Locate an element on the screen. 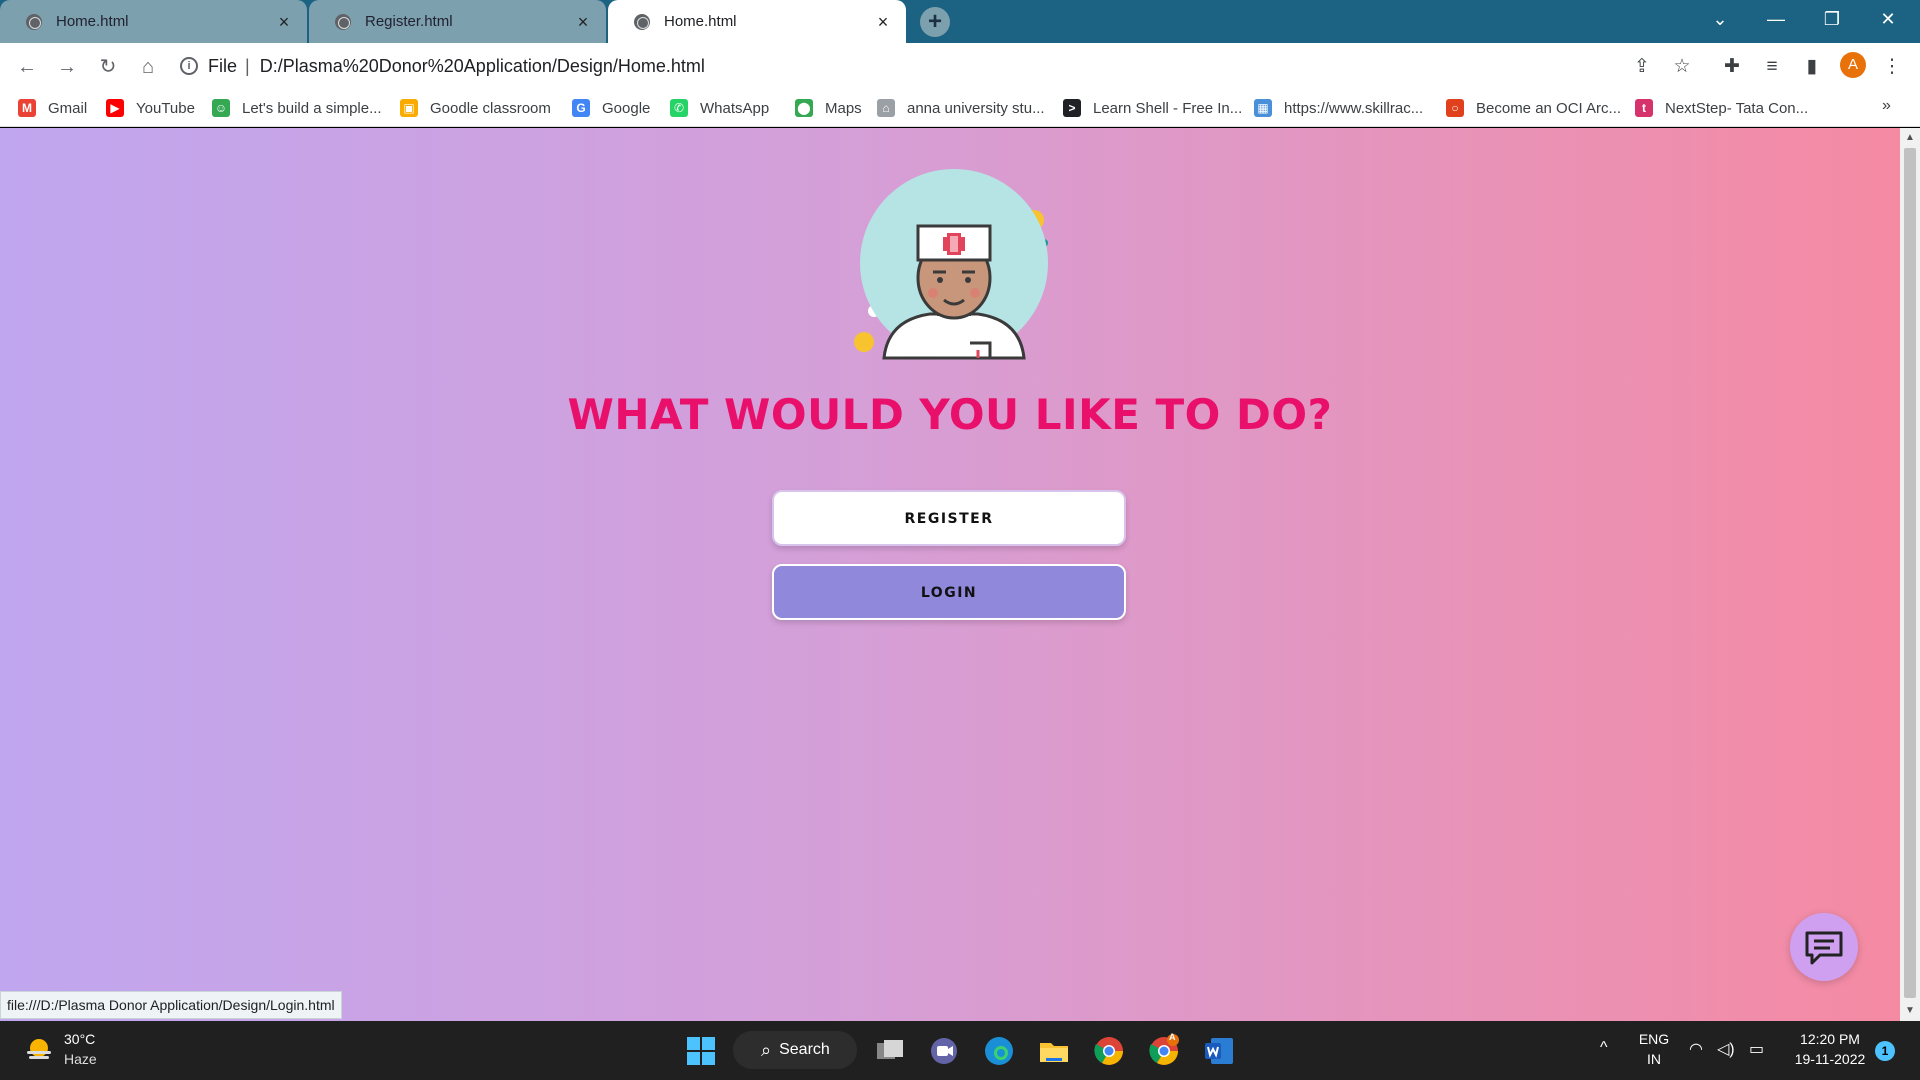  login-button: LOGIN is located at coordinates (949, 592).